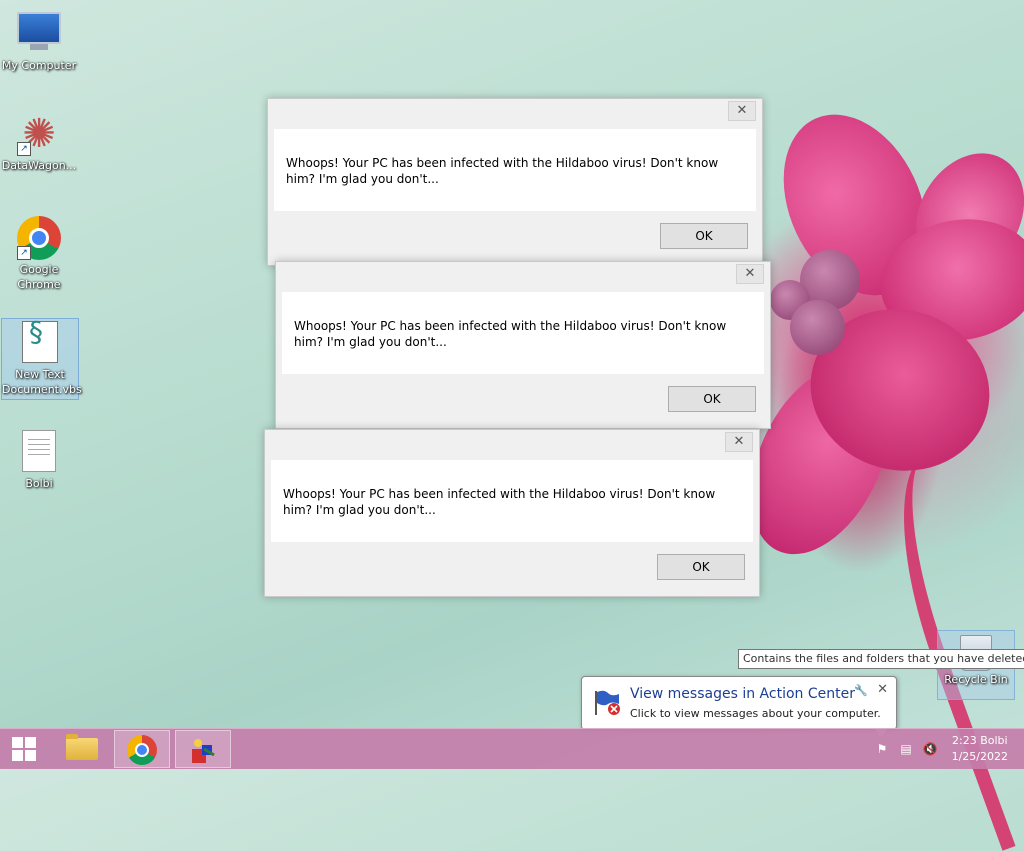 This screenshot has height=851, width=1024. What do you see at coordinates (512, 748) in the screenshot?
I see `taskbar: ⚑ ▤ 🔇 2:23 Bolbi 1/25/2022` at bounding box center [512, 748].